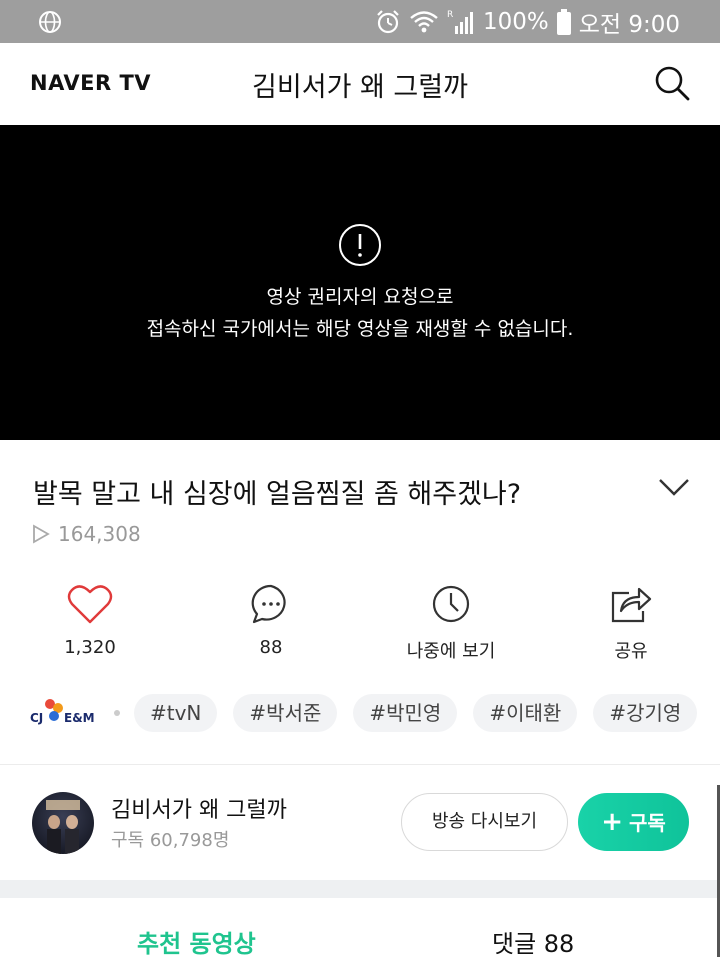 The height and width of the screenshot is (957, 720). I want to click on page-title: 김비서가 왜 그럴까, so click(360, 87).